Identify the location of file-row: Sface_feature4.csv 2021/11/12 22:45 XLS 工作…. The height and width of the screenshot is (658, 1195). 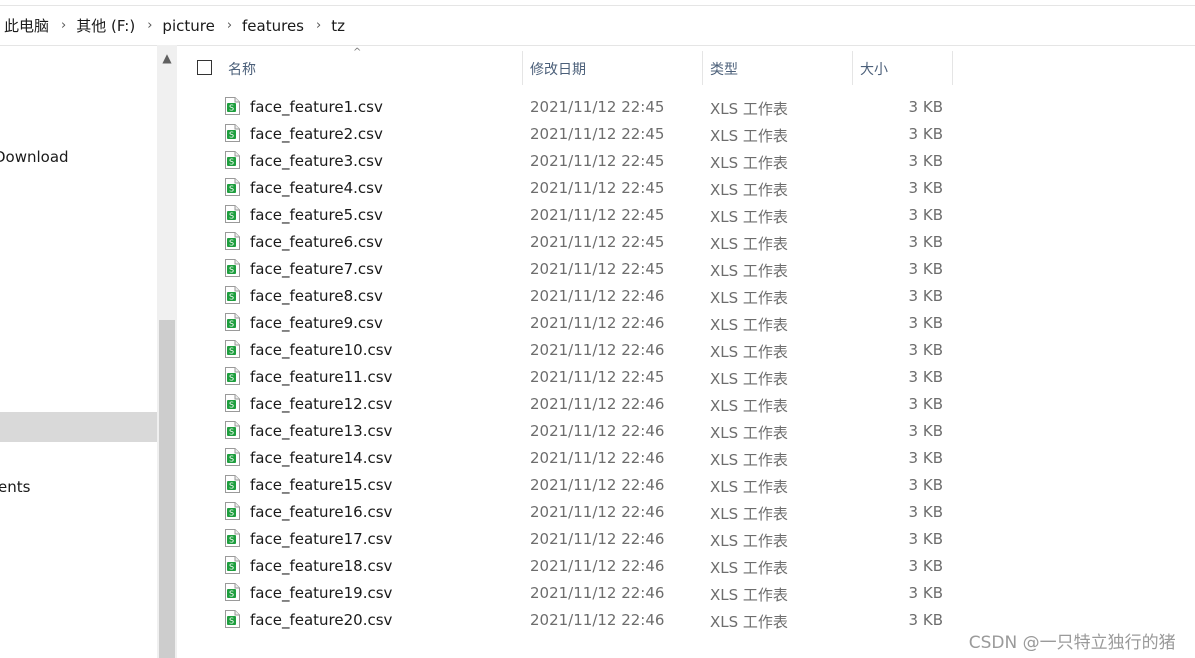
(686, 187).